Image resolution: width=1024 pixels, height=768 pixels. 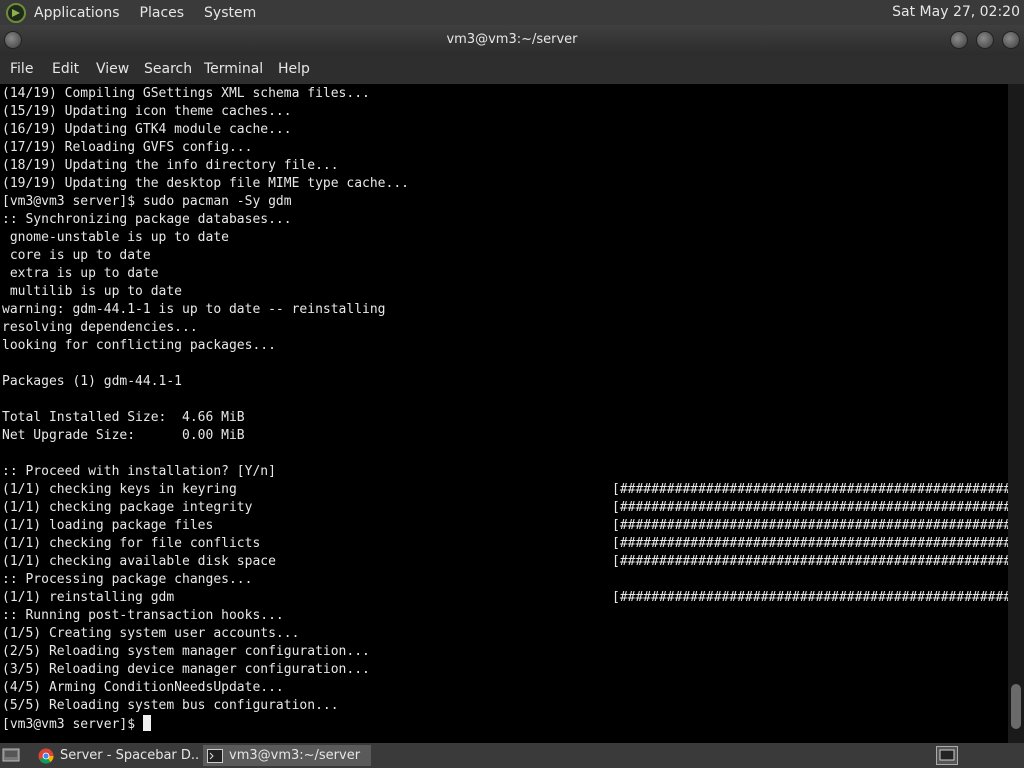 I want to click on menu-terminal: Terminal, so click(x=233, y=69).